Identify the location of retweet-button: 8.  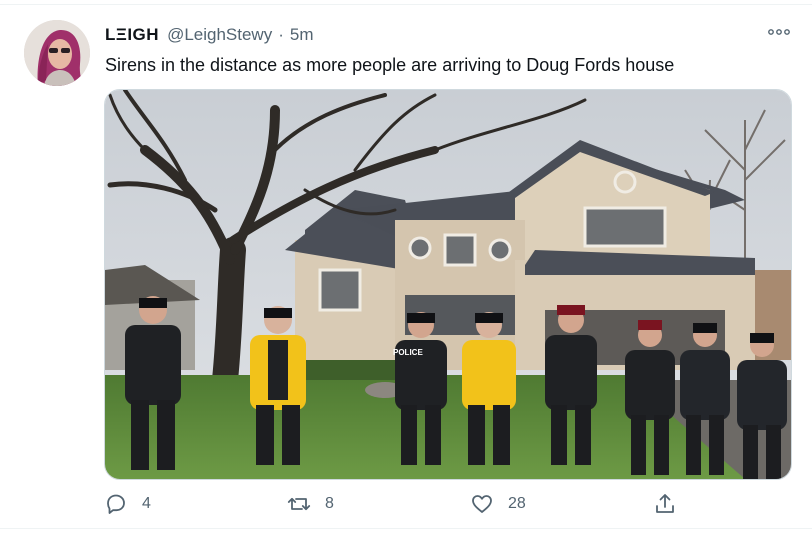
(310, 504).